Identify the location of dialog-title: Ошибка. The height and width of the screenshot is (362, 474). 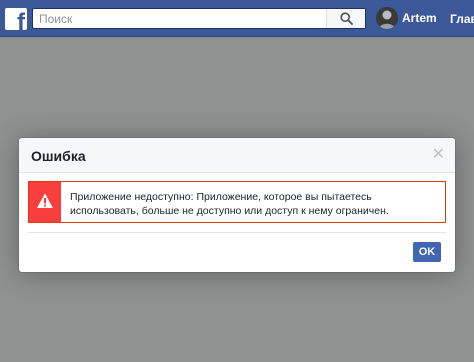
(58, 156).